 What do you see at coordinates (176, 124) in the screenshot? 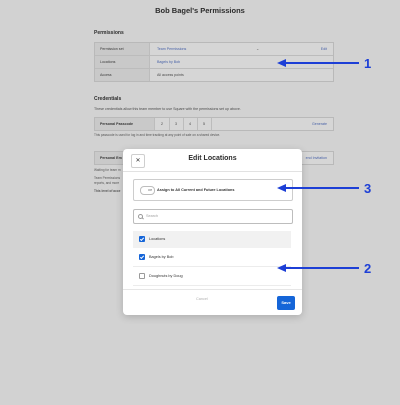
I see `passcode-digit: 3` at bounding box center [176, 124].